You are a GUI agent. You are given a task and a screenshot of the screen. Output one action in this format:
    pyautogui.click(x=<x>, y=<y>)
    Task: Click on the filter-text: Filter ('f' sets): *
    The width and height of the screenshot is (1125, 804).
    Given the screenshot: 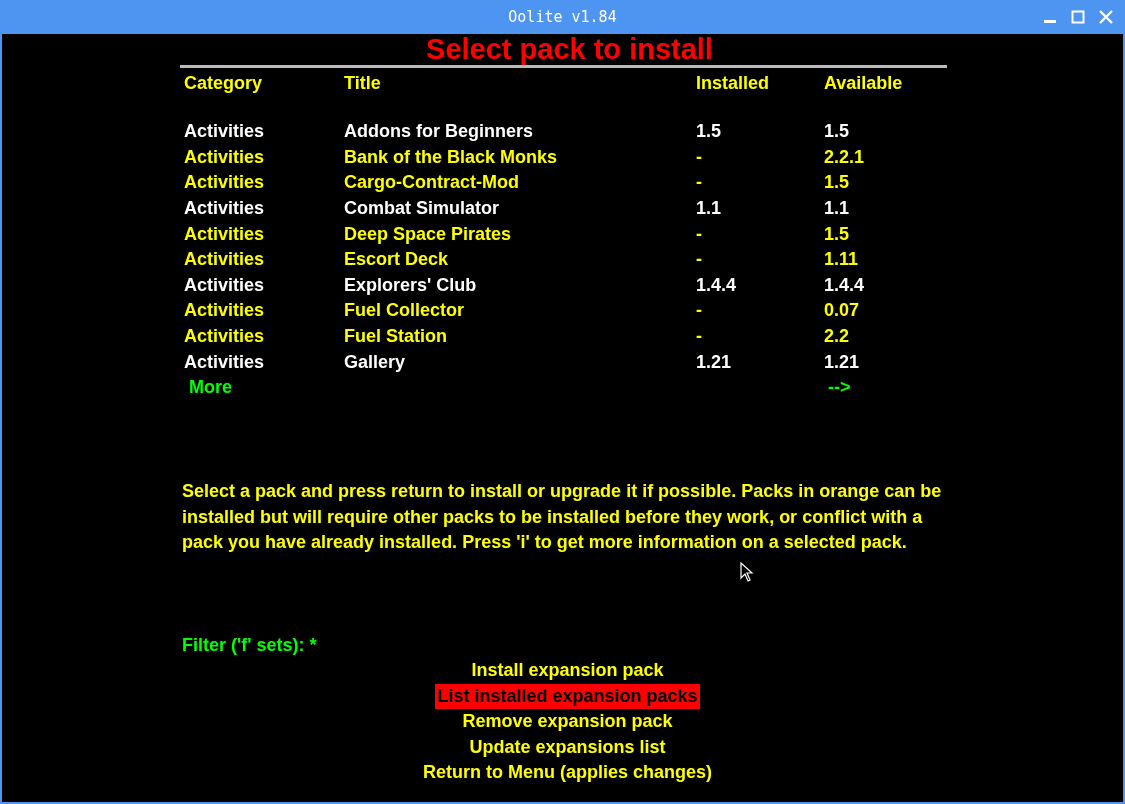 What is the action you would take?
    pyautogui.click(x=249, y=645)
    